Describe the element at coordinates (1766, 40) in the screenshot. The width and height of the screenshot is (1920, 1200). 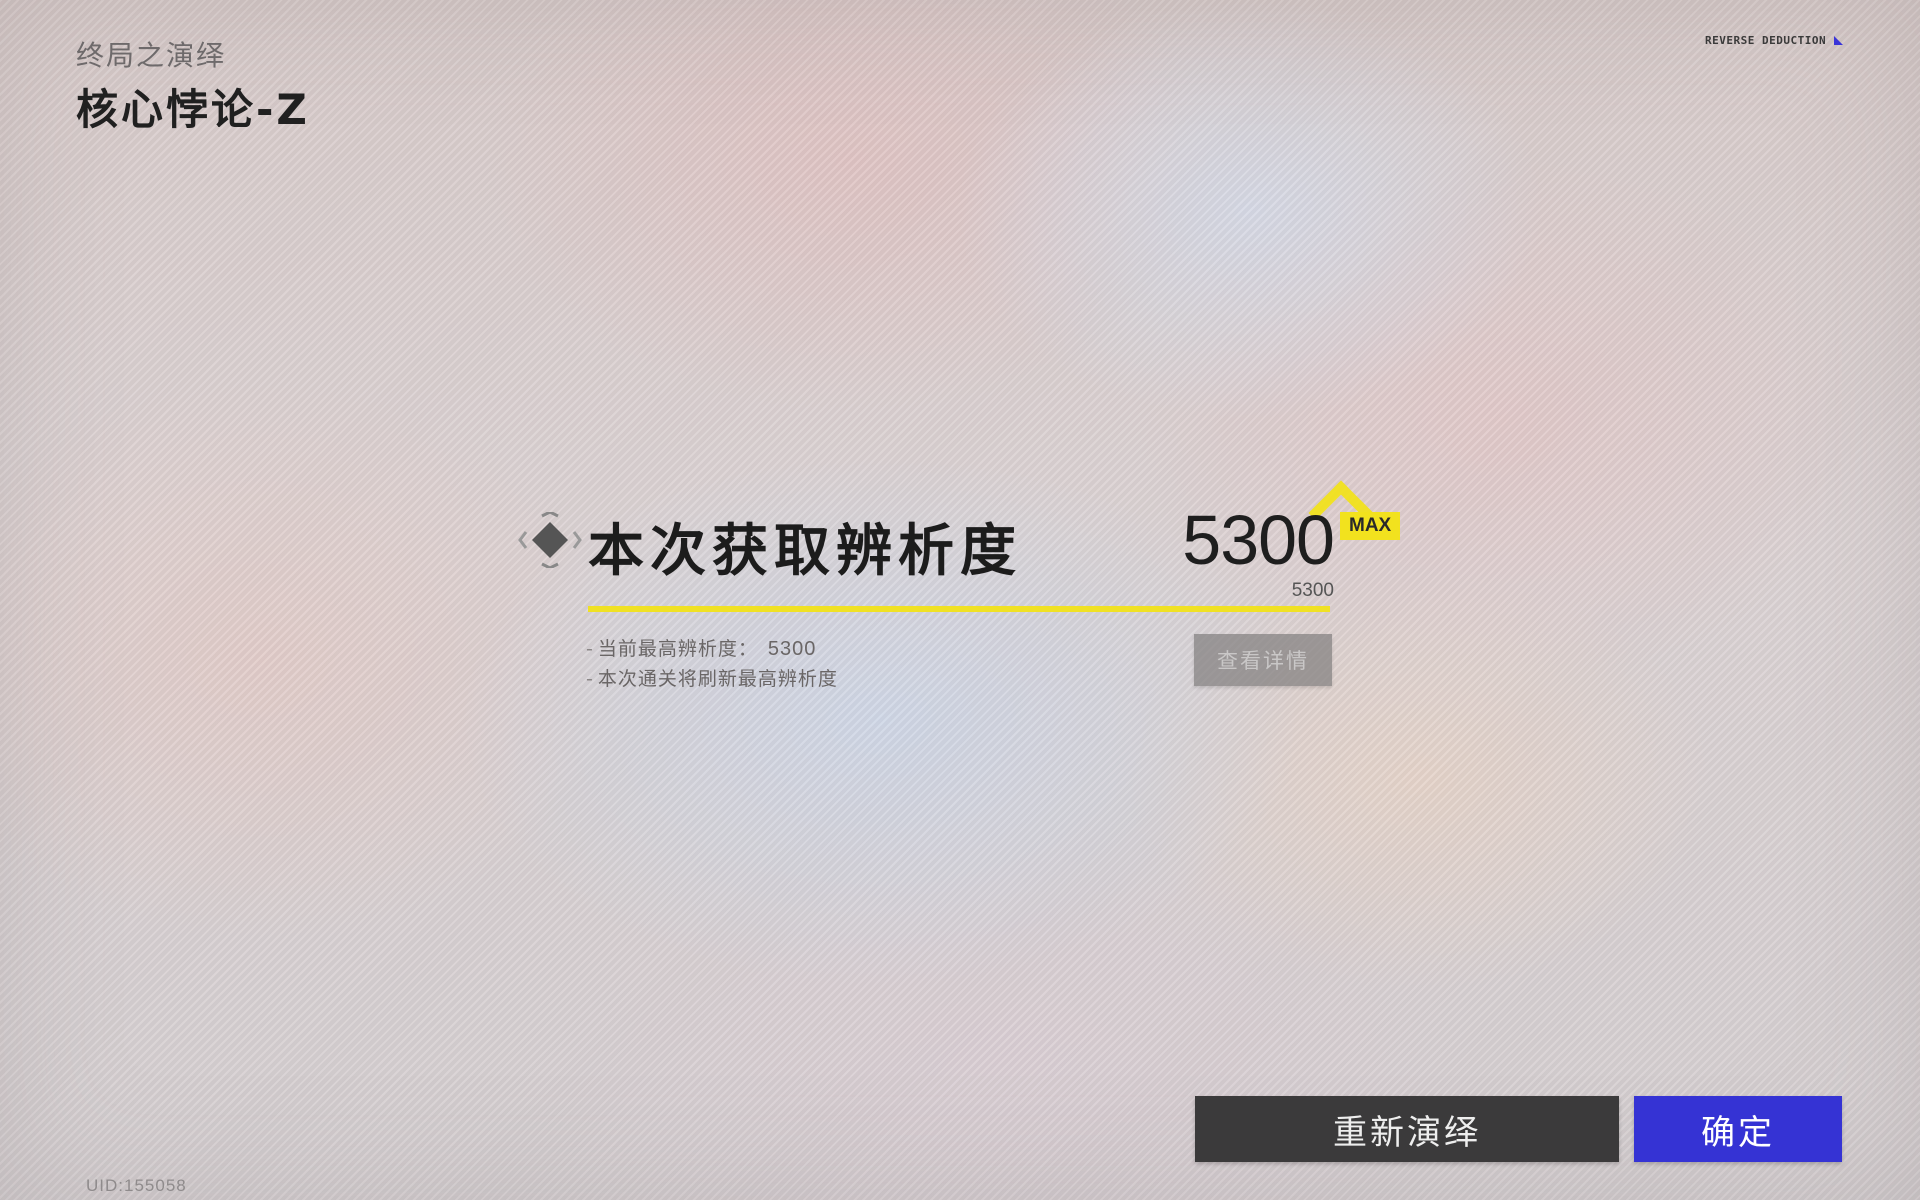
I see `brand-text: REVERSE DEDUCTION` at that location.